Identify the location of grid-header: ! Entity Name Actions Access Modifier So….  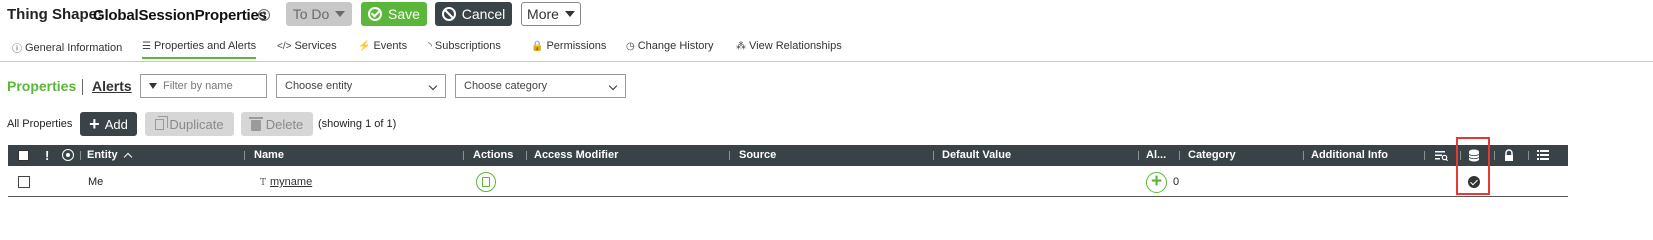
(788, 155).